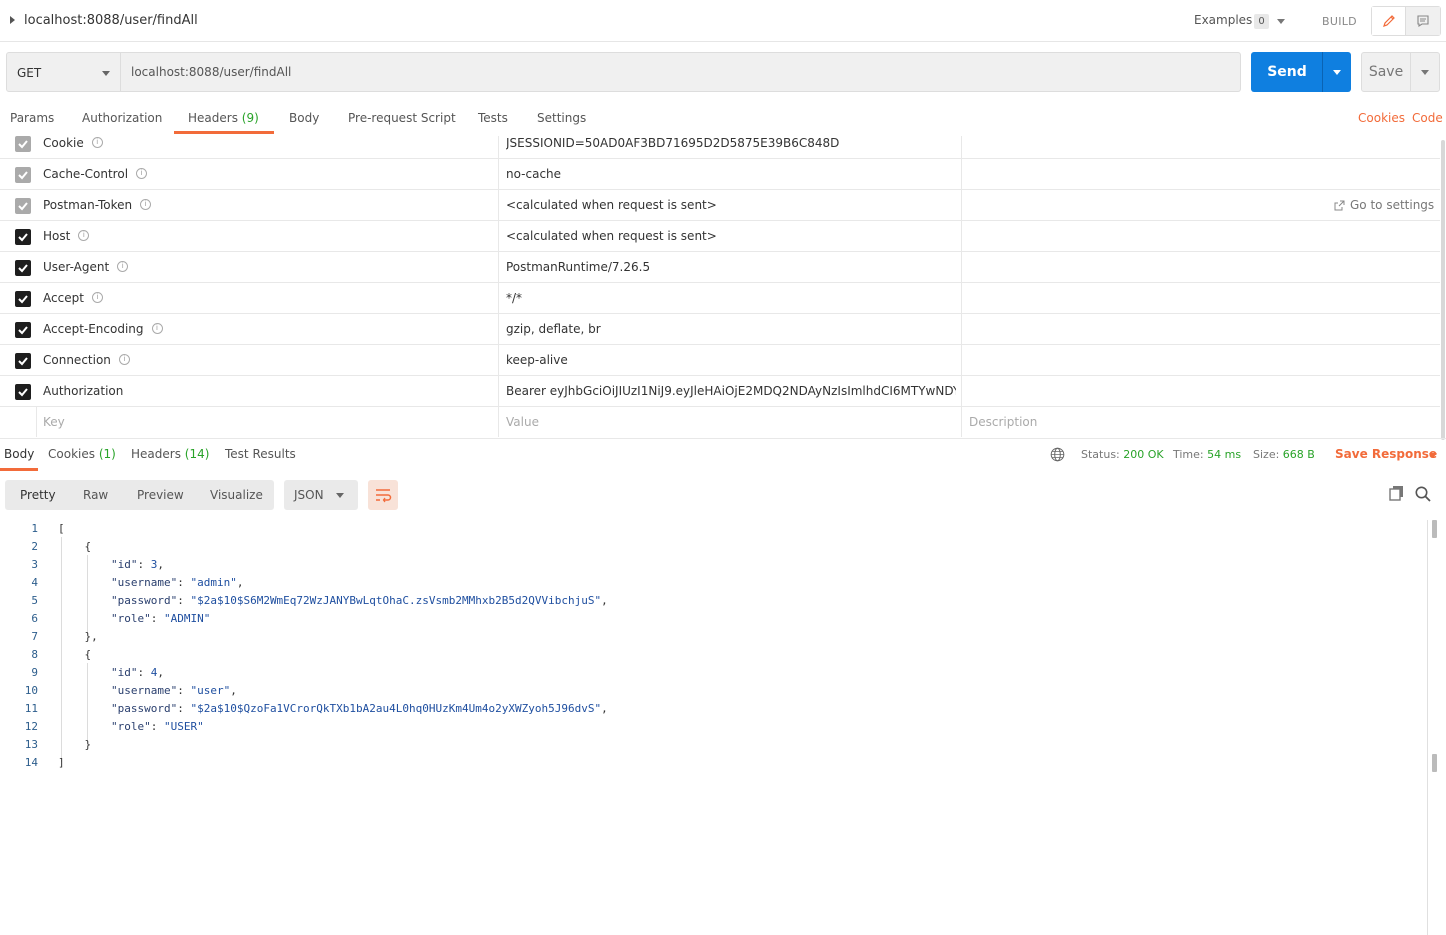 Image resolution: width=1446 pixels, height=935 pixels. I want to click on send-button: Send, so click(1287, 72).